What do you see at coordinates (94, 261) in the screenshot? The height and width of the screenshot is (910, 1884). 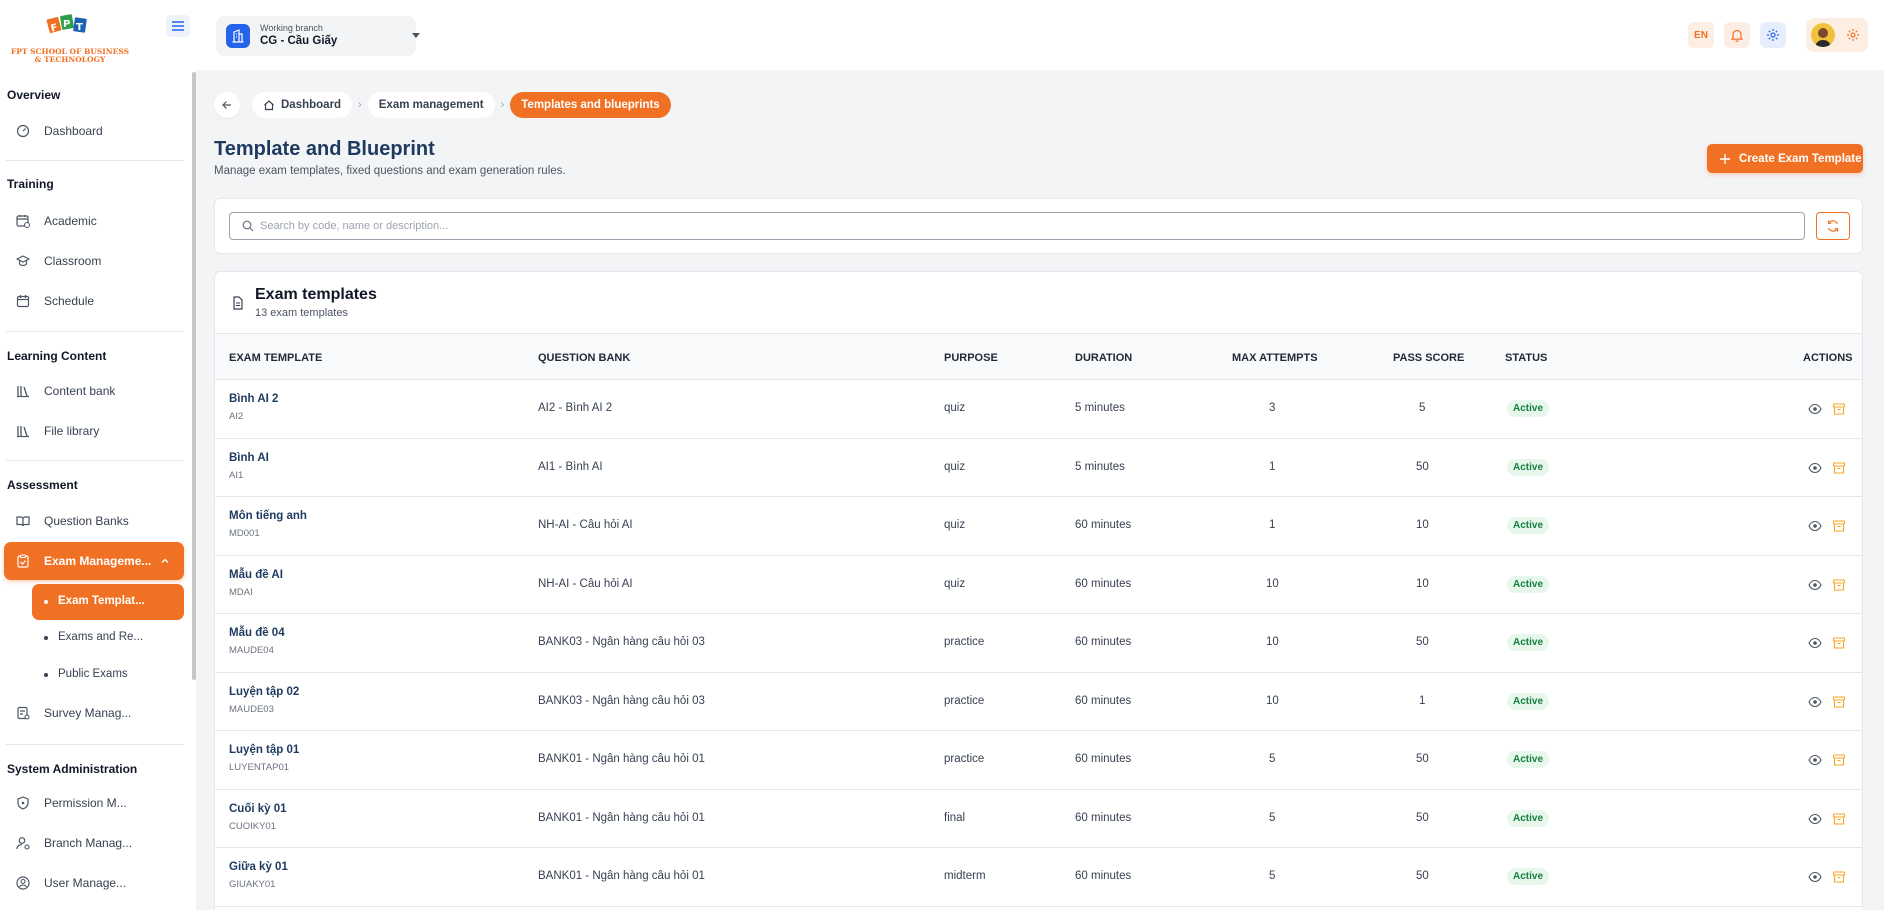 I see `sidebar-item-classroom: Classroom` at bounding box center [94, 261].